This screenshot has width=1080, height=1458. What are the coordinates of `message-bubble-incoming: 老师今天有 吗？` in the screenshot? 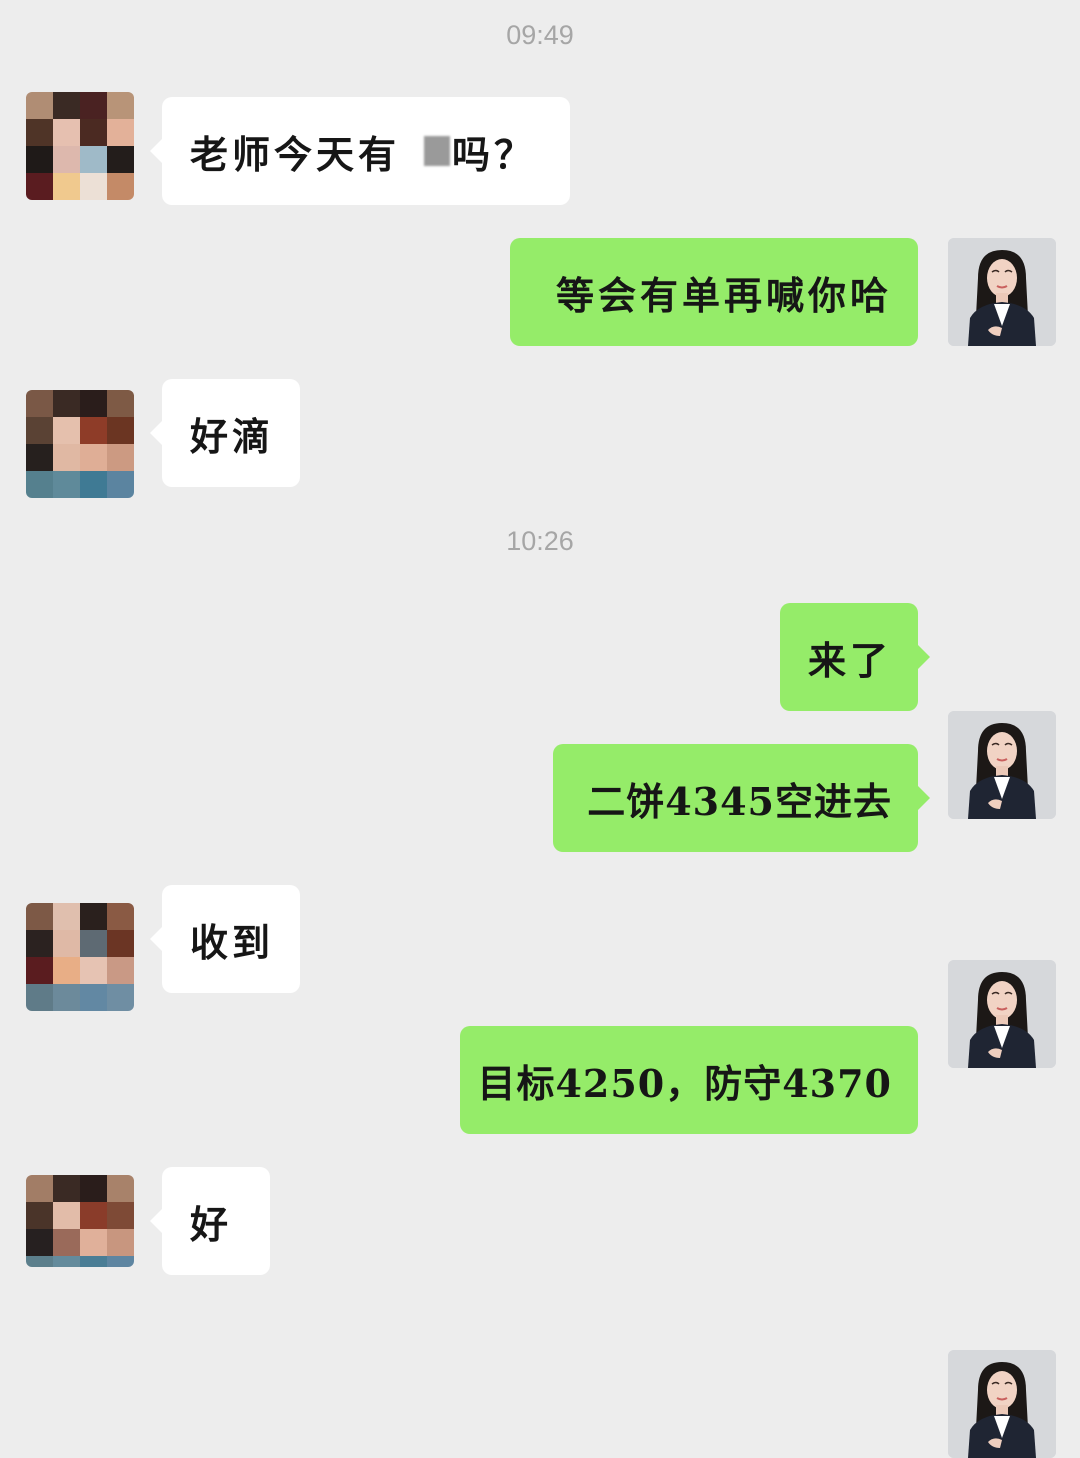 It's located at (360, 151).